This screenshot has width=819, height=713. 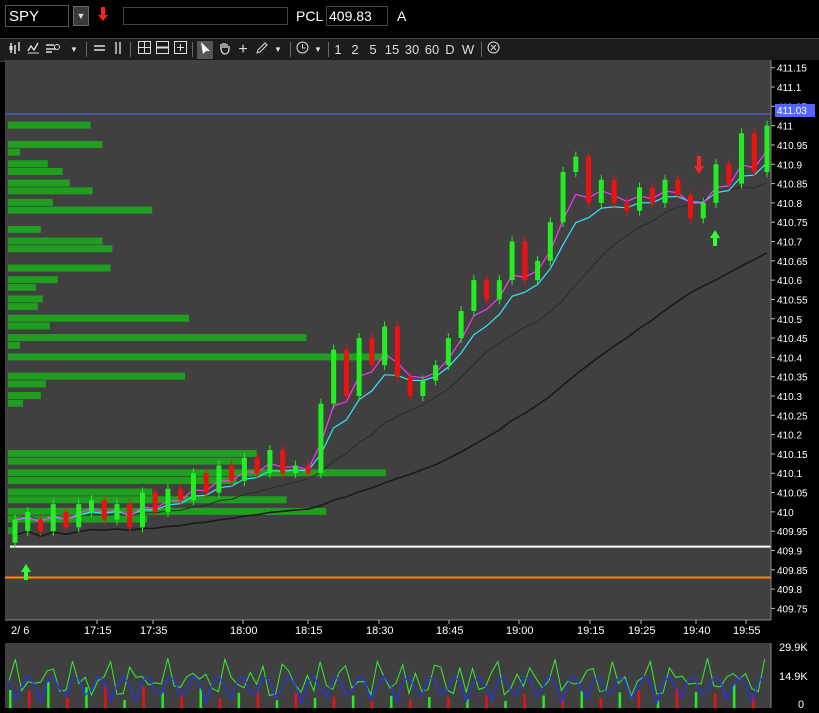 I want to click on price-tick-label: 410.3, so click(x=789, y=397).